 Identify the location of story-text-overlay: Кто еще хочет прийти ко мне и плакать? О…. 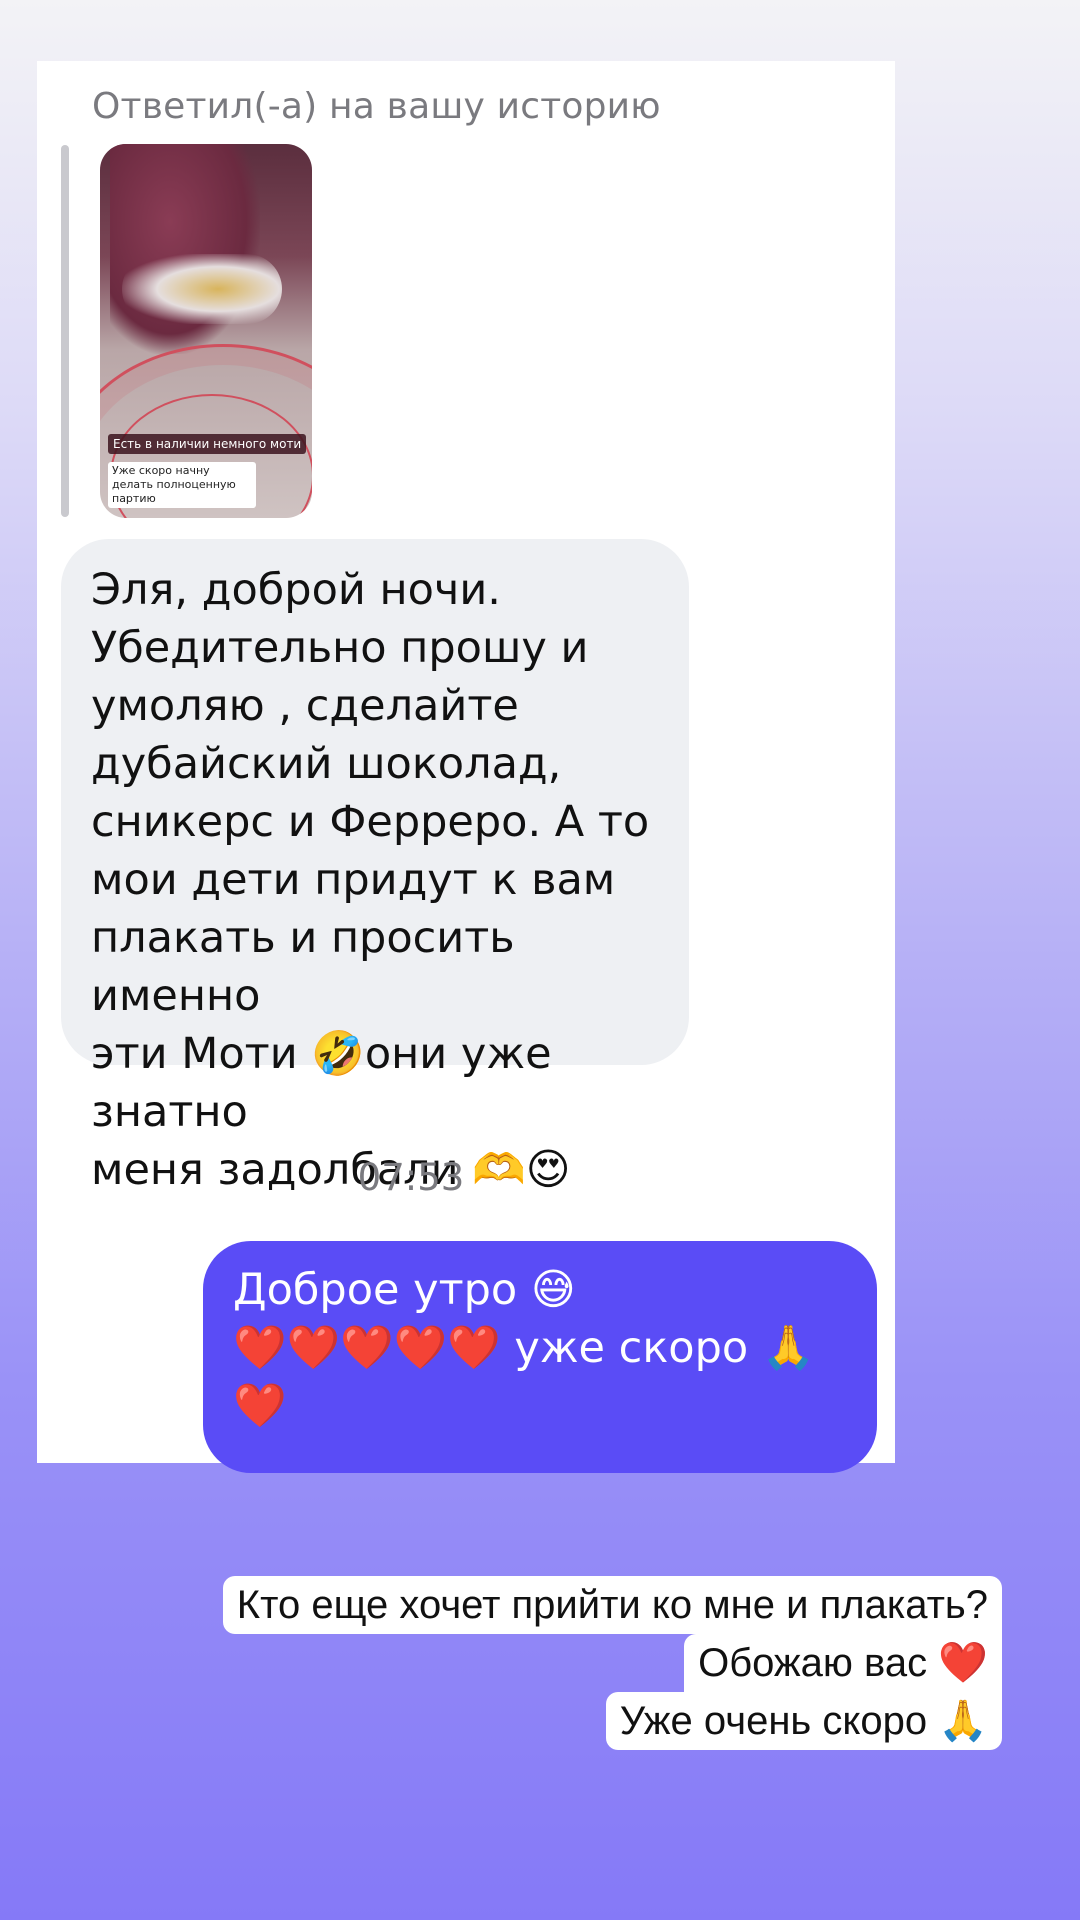
(612, 1663).